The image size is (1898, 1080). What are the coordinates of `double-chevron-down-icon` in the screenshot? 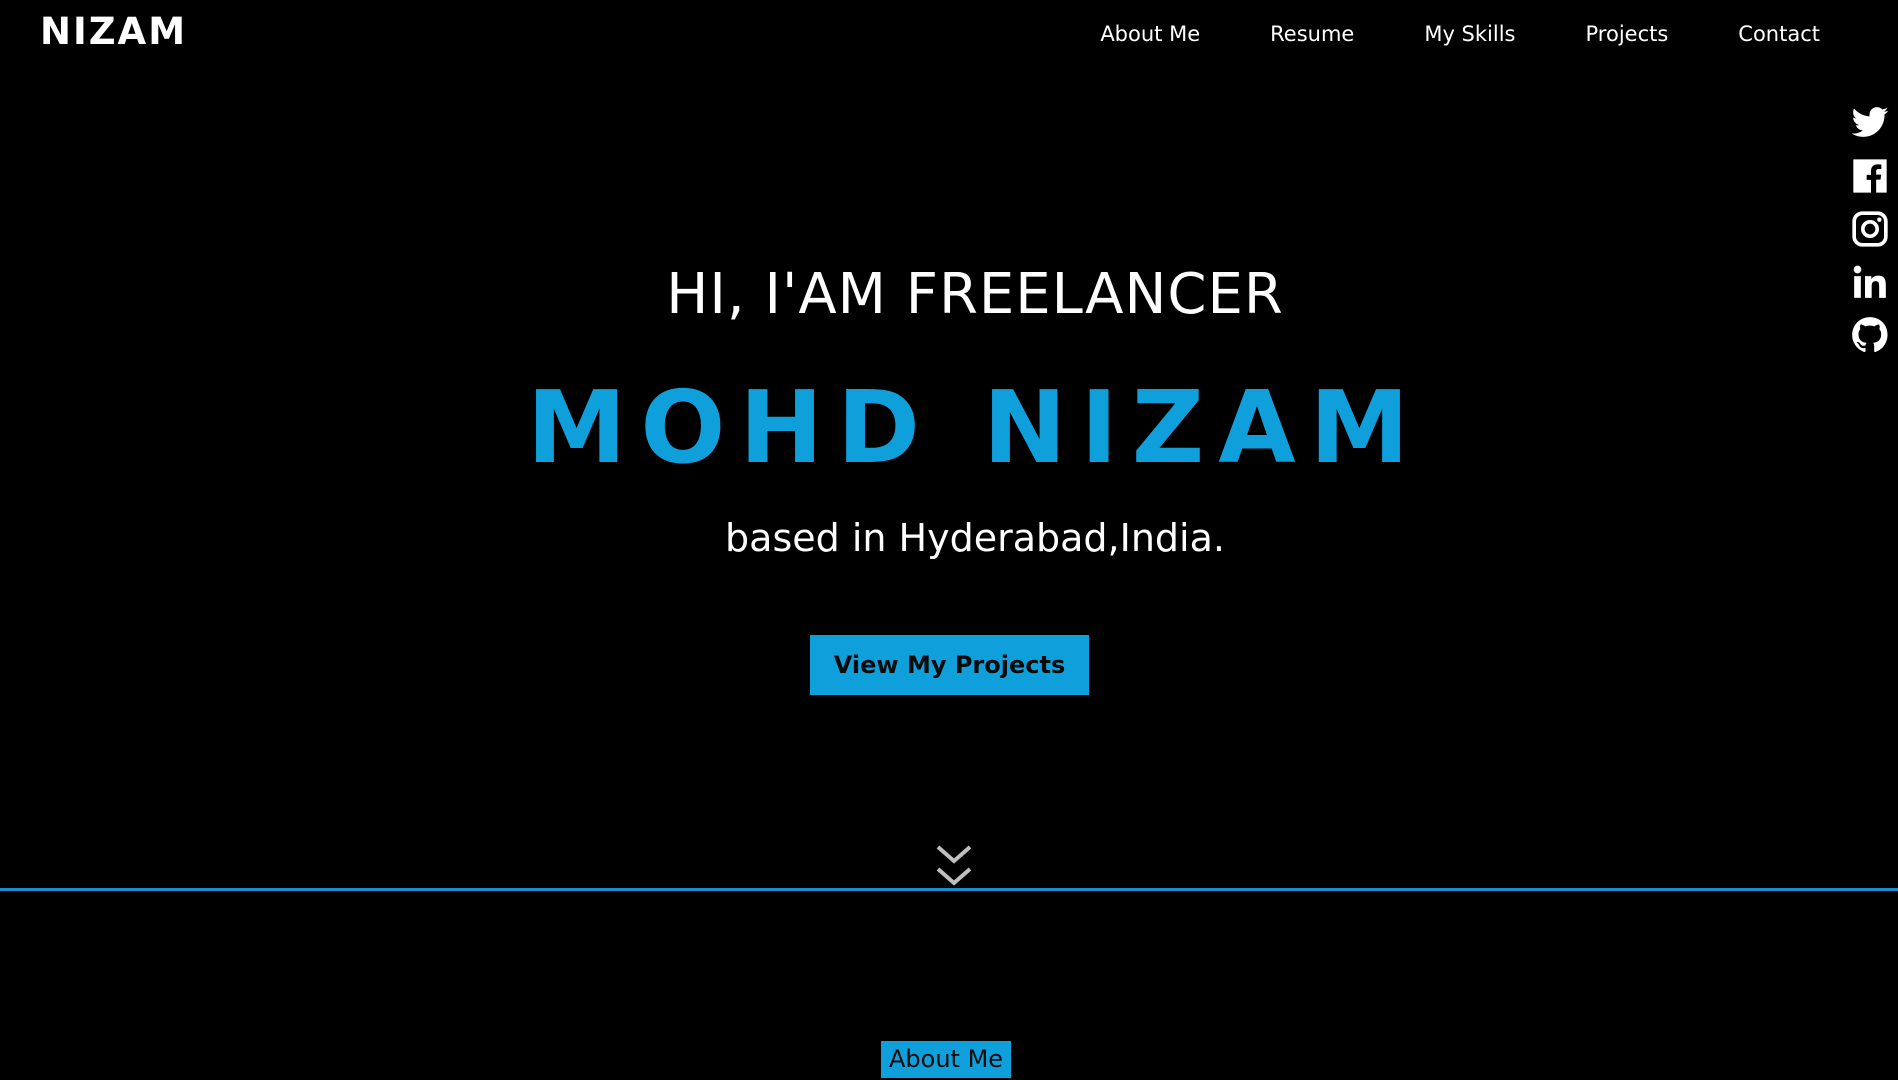 It's located at (954, 865).